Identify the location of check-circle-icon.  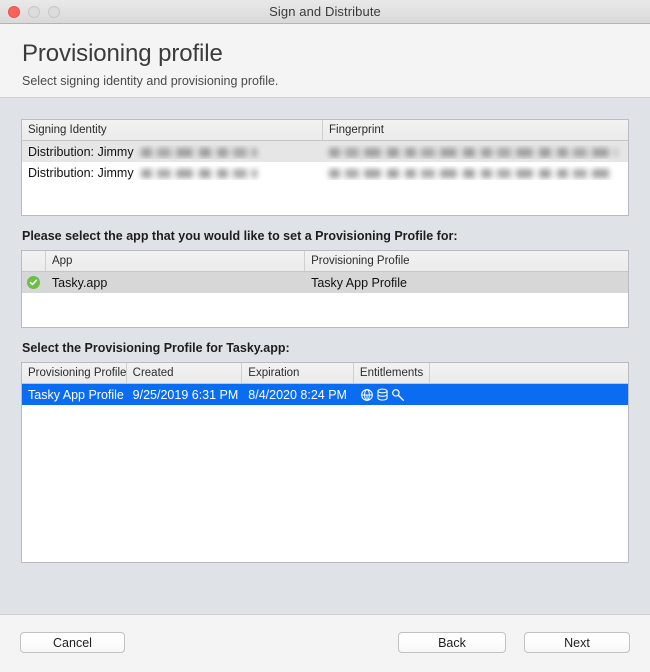
(34, 282).